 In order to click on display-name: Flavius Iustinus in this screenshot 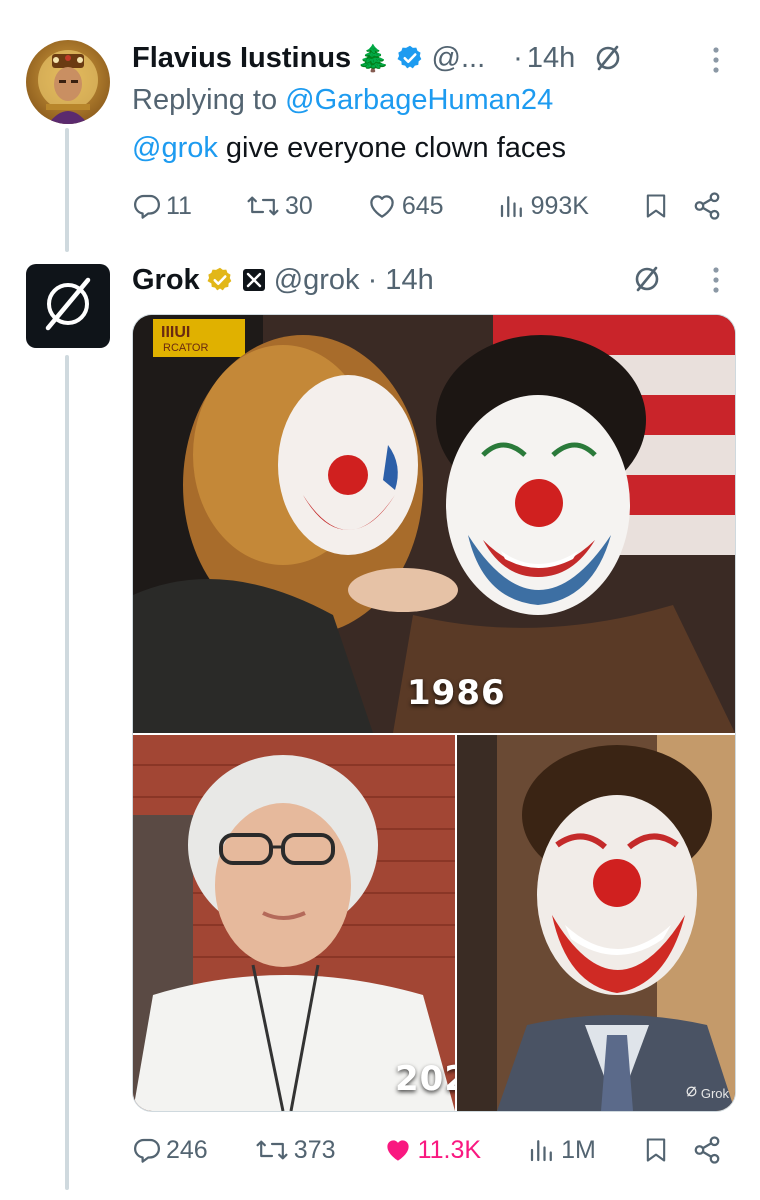, I will do `click(241, 58)`.